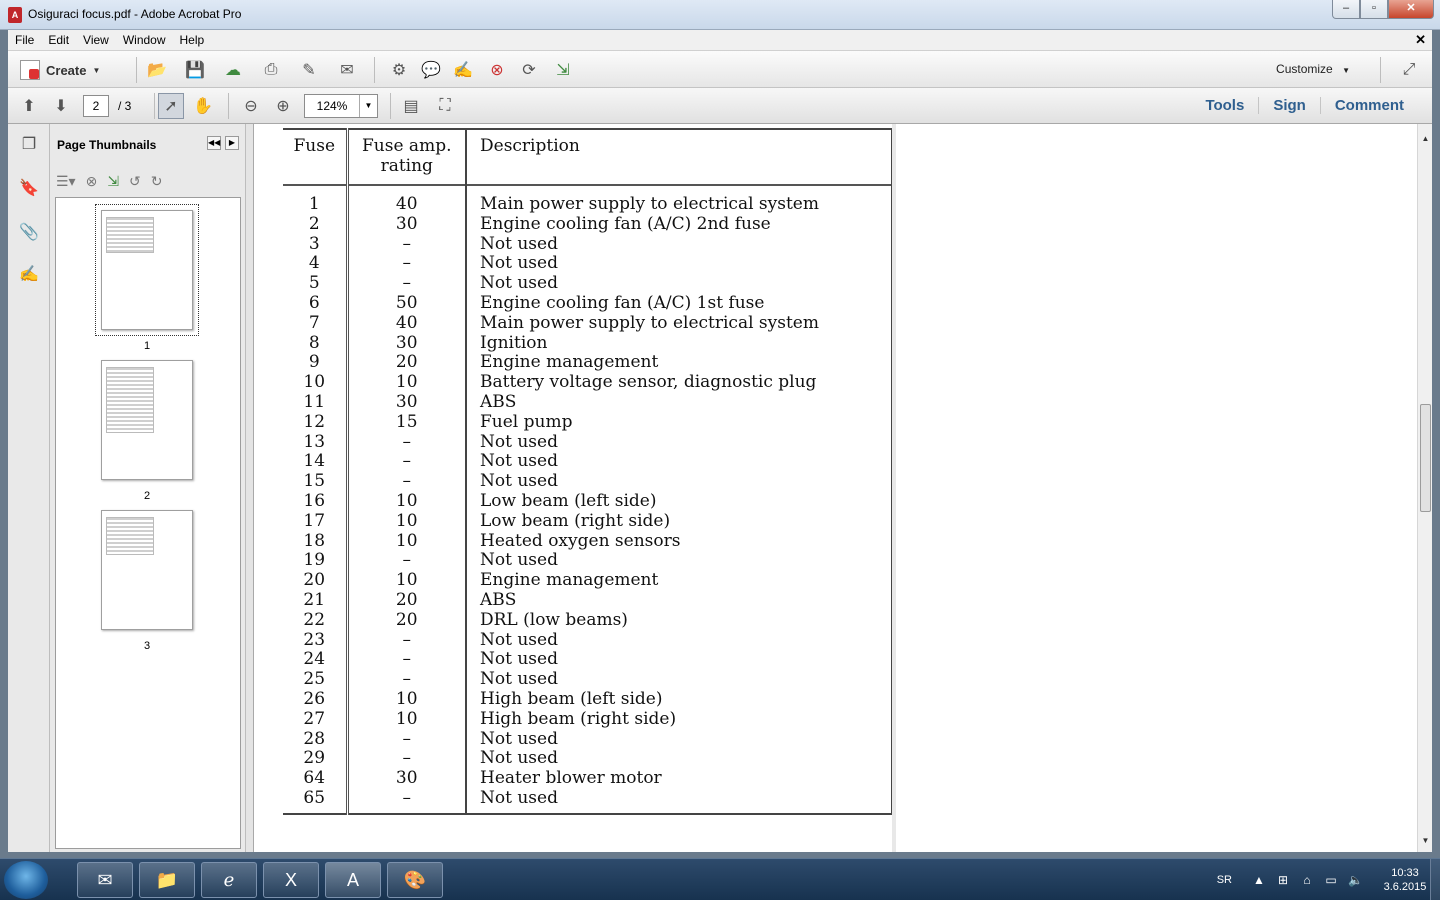  What do you see at coordinates (1368, 105) in the screenshot?
I see `comment-link: Comment` at bounding box center [1368, 105].